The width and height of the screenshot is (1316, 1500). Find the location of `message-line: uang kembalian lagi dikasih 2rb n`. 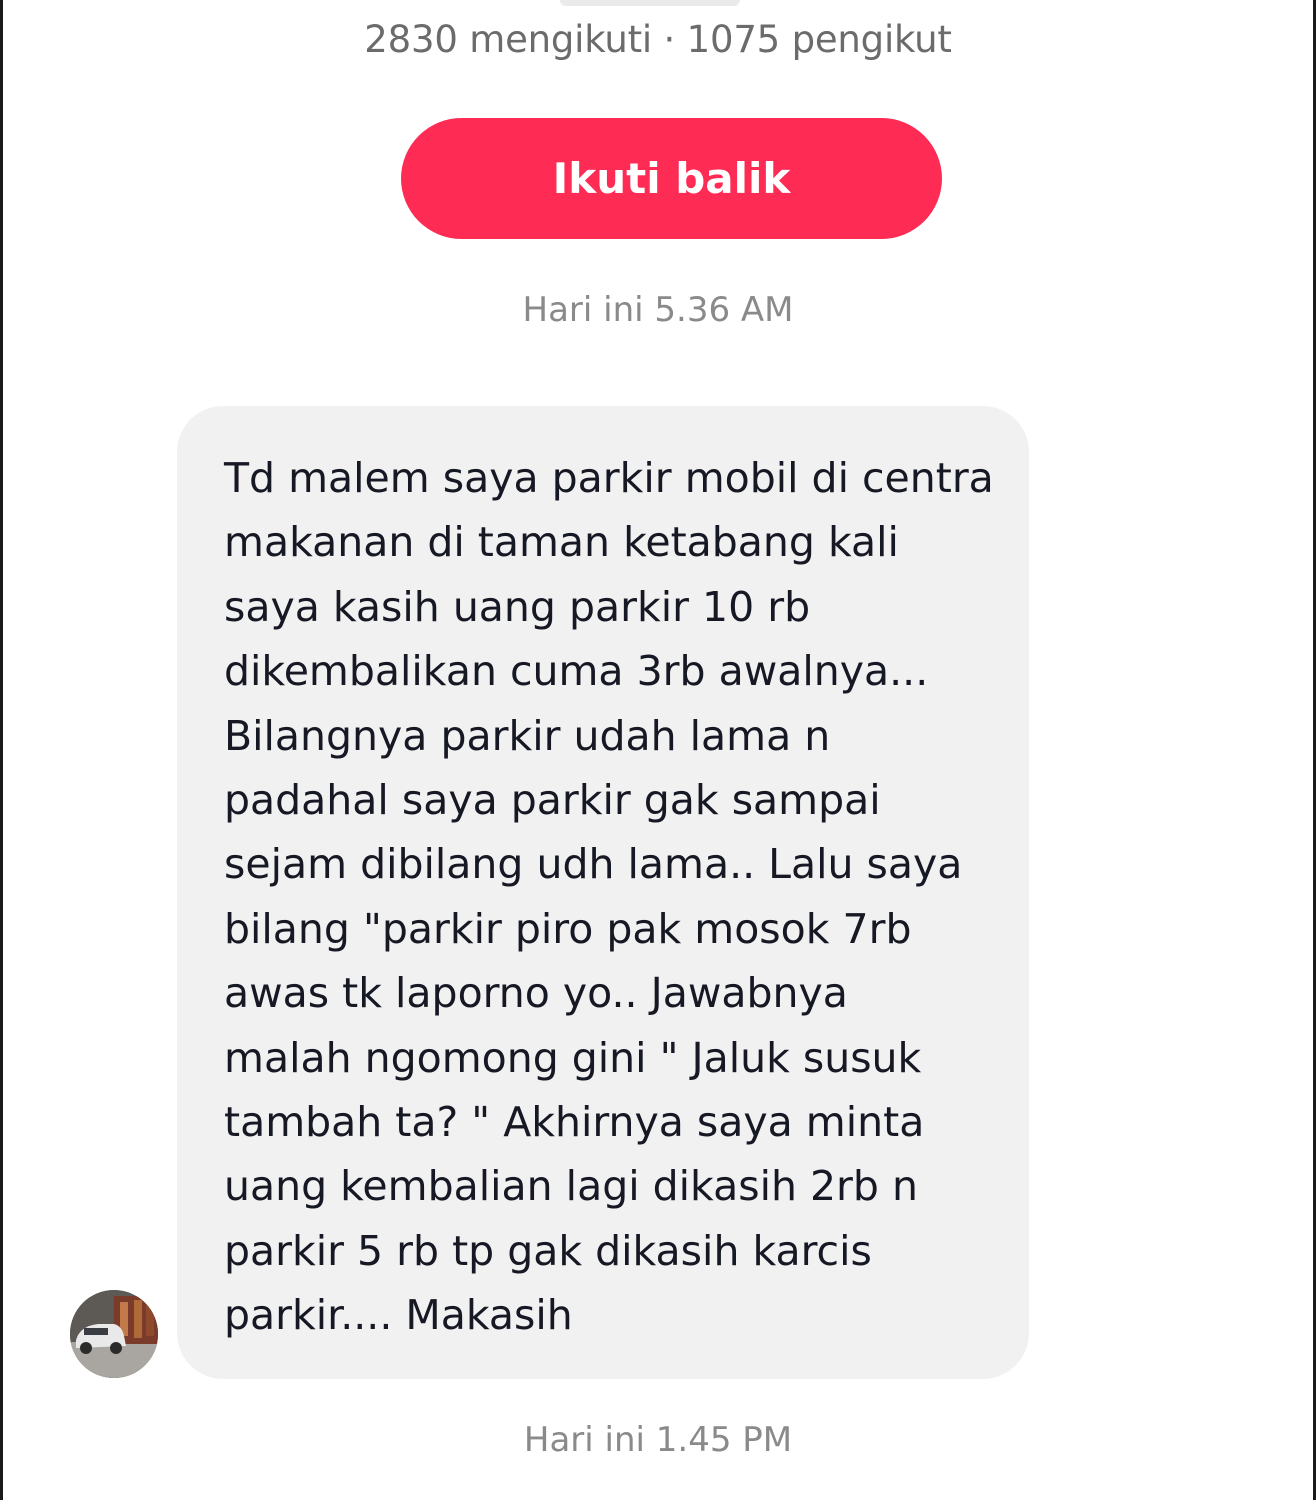

message-line: uang kembalian lagi dikasih 2rb n is located at coordinates (571, 1186).